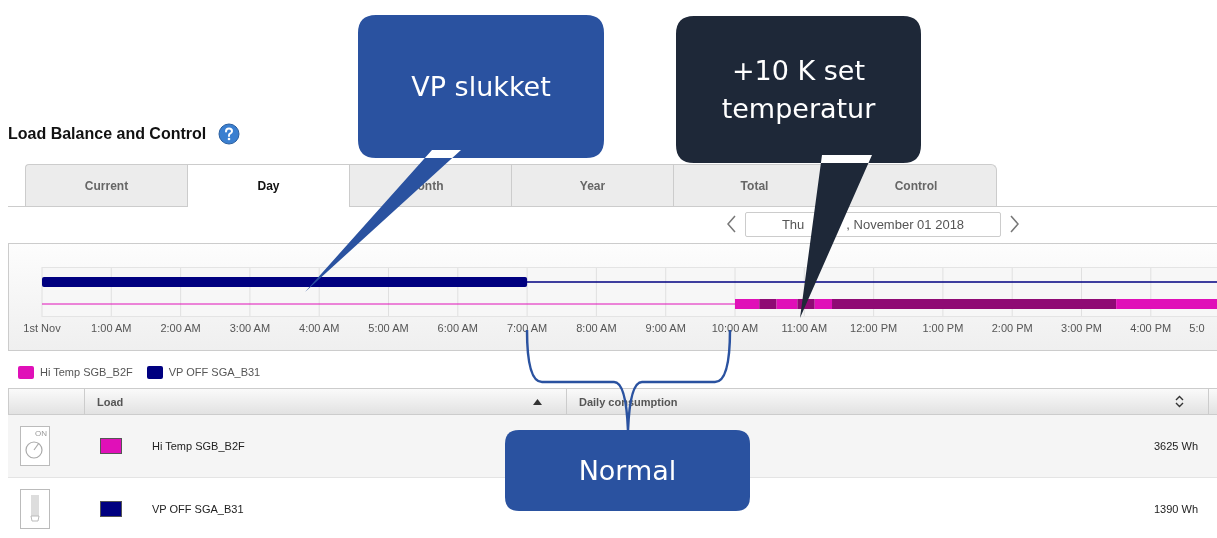 The image size is (1217, 538). What do you see at coordinates (596, 328) in the screenshot?
I see `axis-label: 8:00 AM` at bounding box center [596, 328].